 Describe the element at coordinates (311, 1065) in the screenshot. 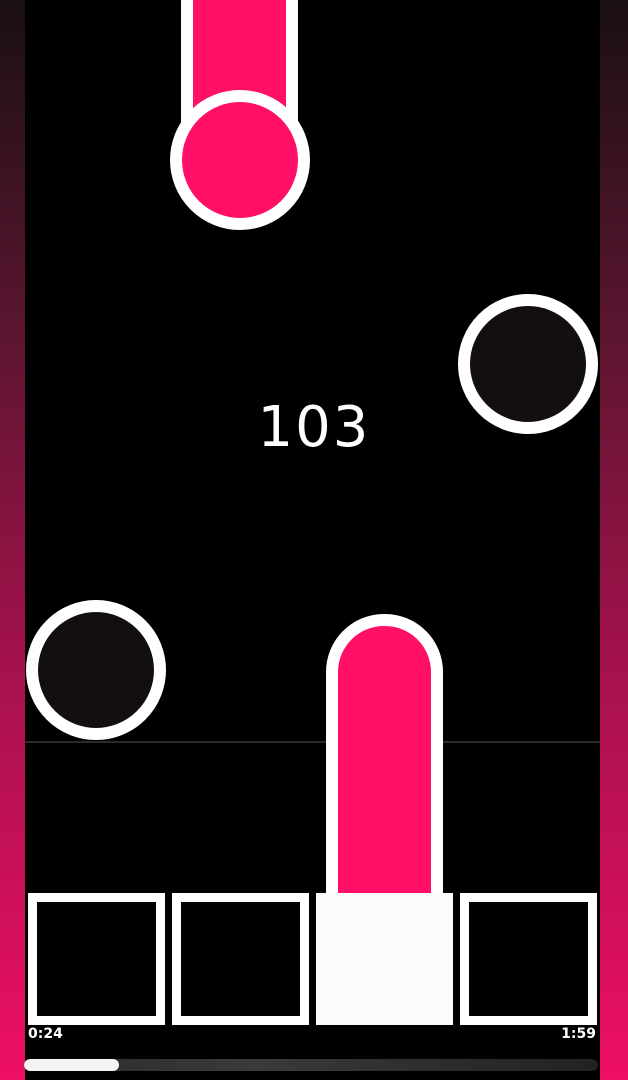

I see `song-progress-bar` at that location.